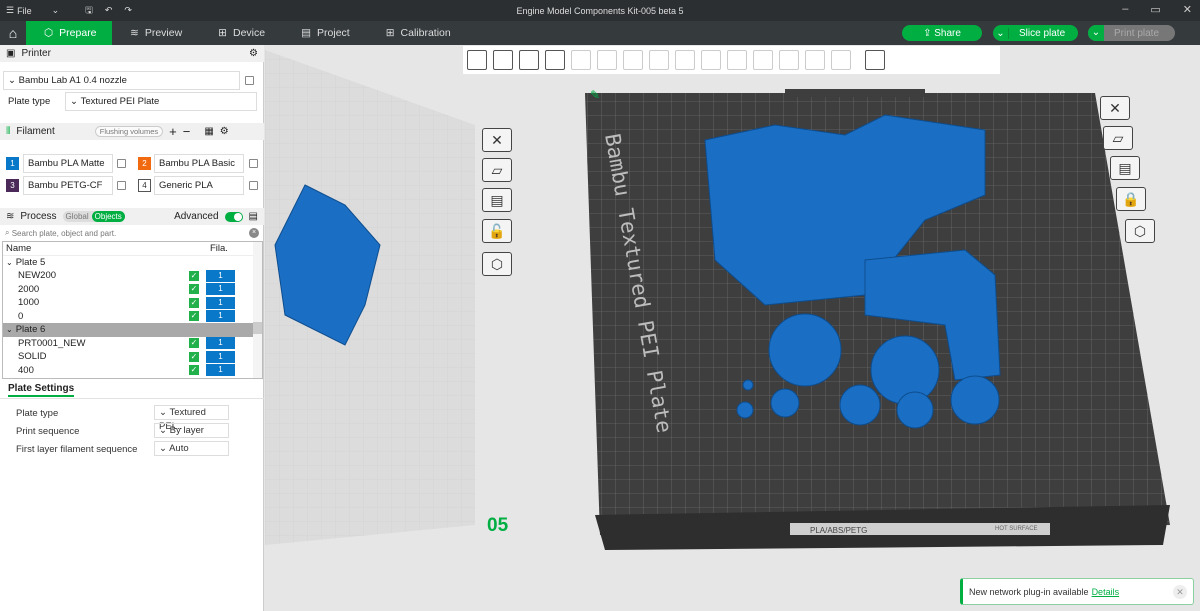 The image size is (1200, 611). What do you see at coordinates (529, 60) in the screenshot?
I see `auto-orient-icon` at bounding box center [529, 60].